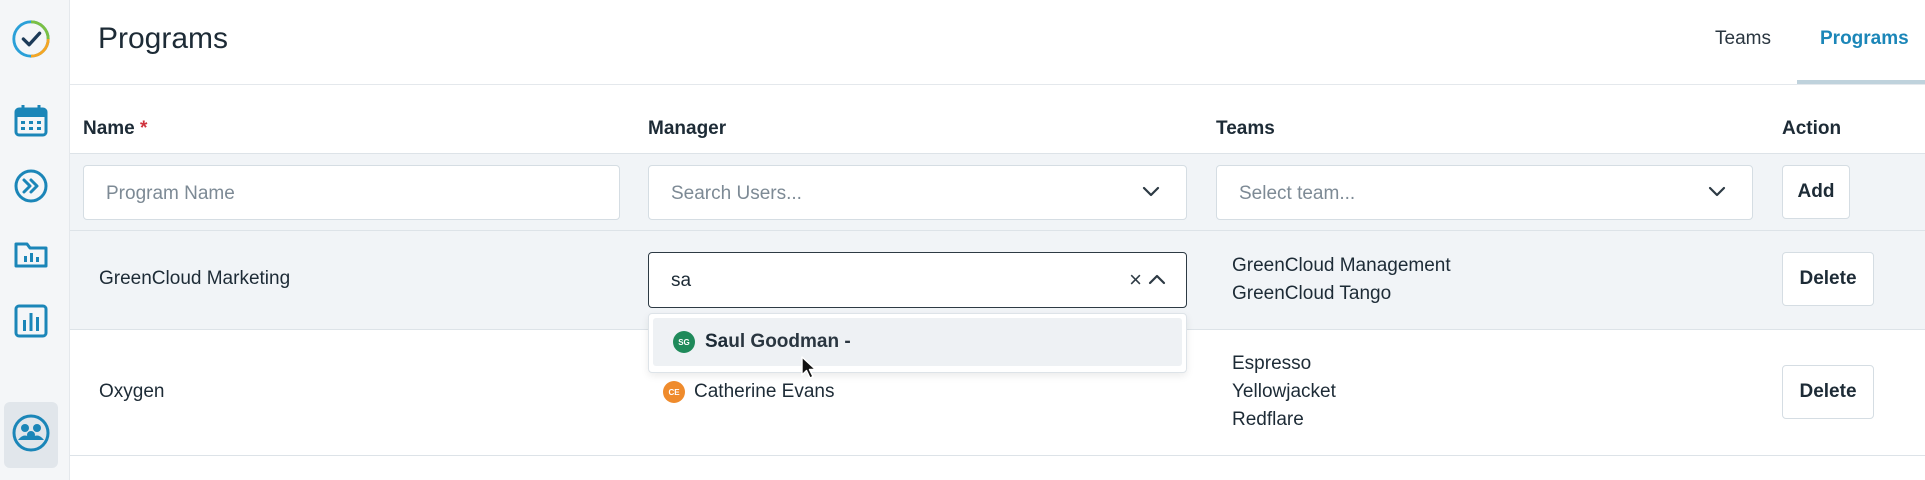 Image resolution: width=1925 pixels, height=480 pixels. I want to click on dropdown-option: SG Saul Goodman -, so click(917, 342).